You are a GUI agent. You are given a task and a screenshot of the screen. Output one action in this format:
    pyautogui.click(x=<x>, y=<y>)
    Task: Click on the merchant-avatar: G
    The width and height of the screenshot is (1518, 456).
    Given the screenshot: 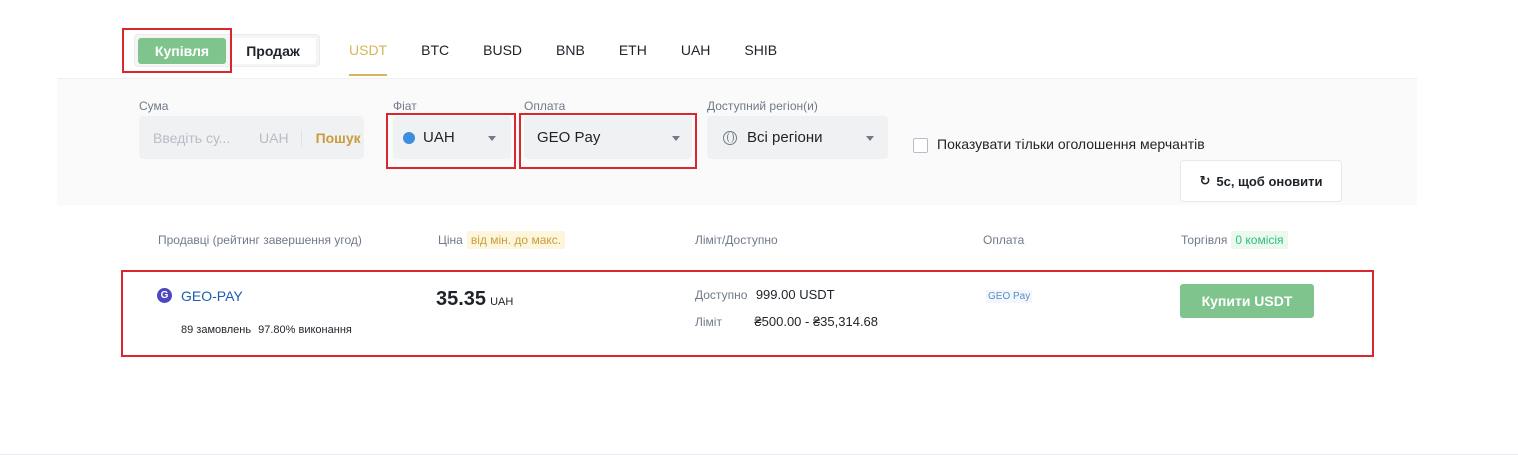 What is the action you would take?
    pyautogui.click(x=164, y=295)
    